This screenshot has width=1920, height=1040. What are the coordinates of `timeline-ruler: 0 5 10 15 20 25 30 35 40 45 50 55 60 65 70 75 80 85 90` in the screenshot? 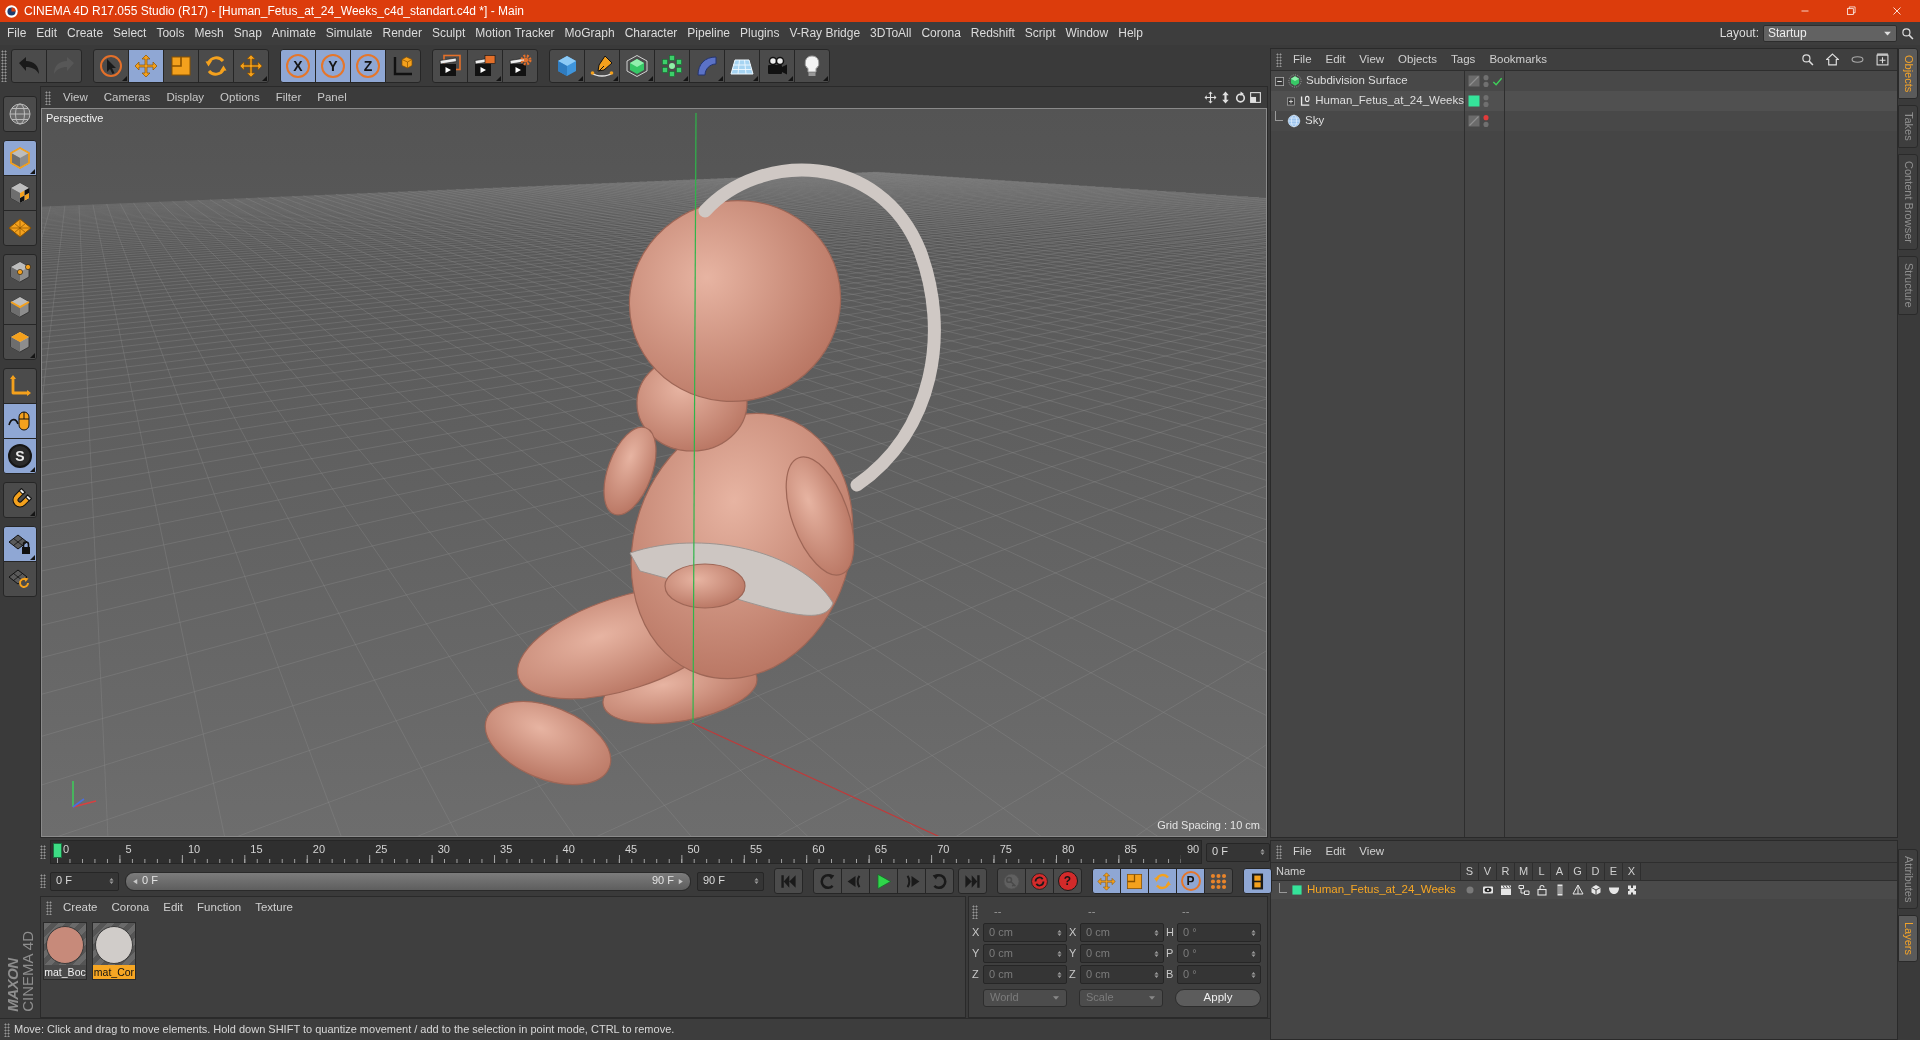 It's located at (626, 852).